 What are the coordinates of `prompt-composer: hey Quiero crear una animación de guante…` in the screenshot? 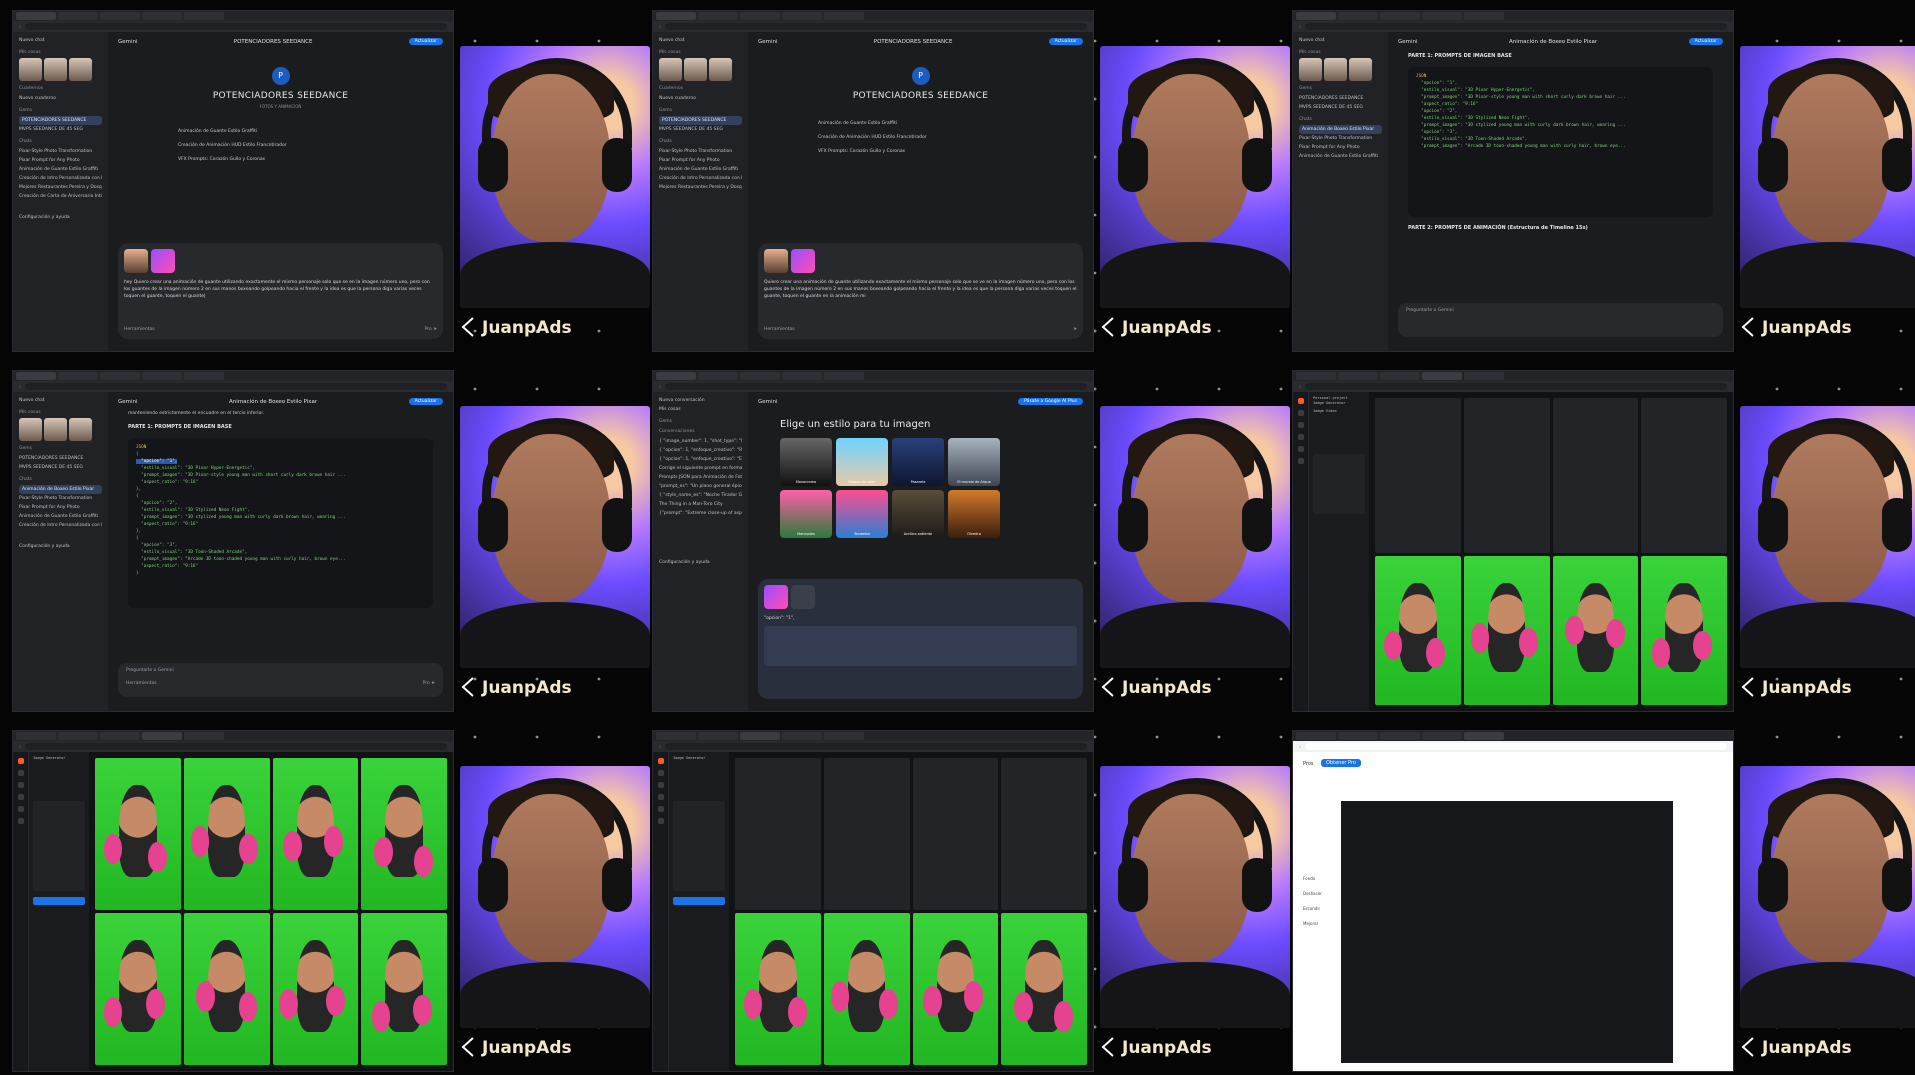 It's located at (280, 291).